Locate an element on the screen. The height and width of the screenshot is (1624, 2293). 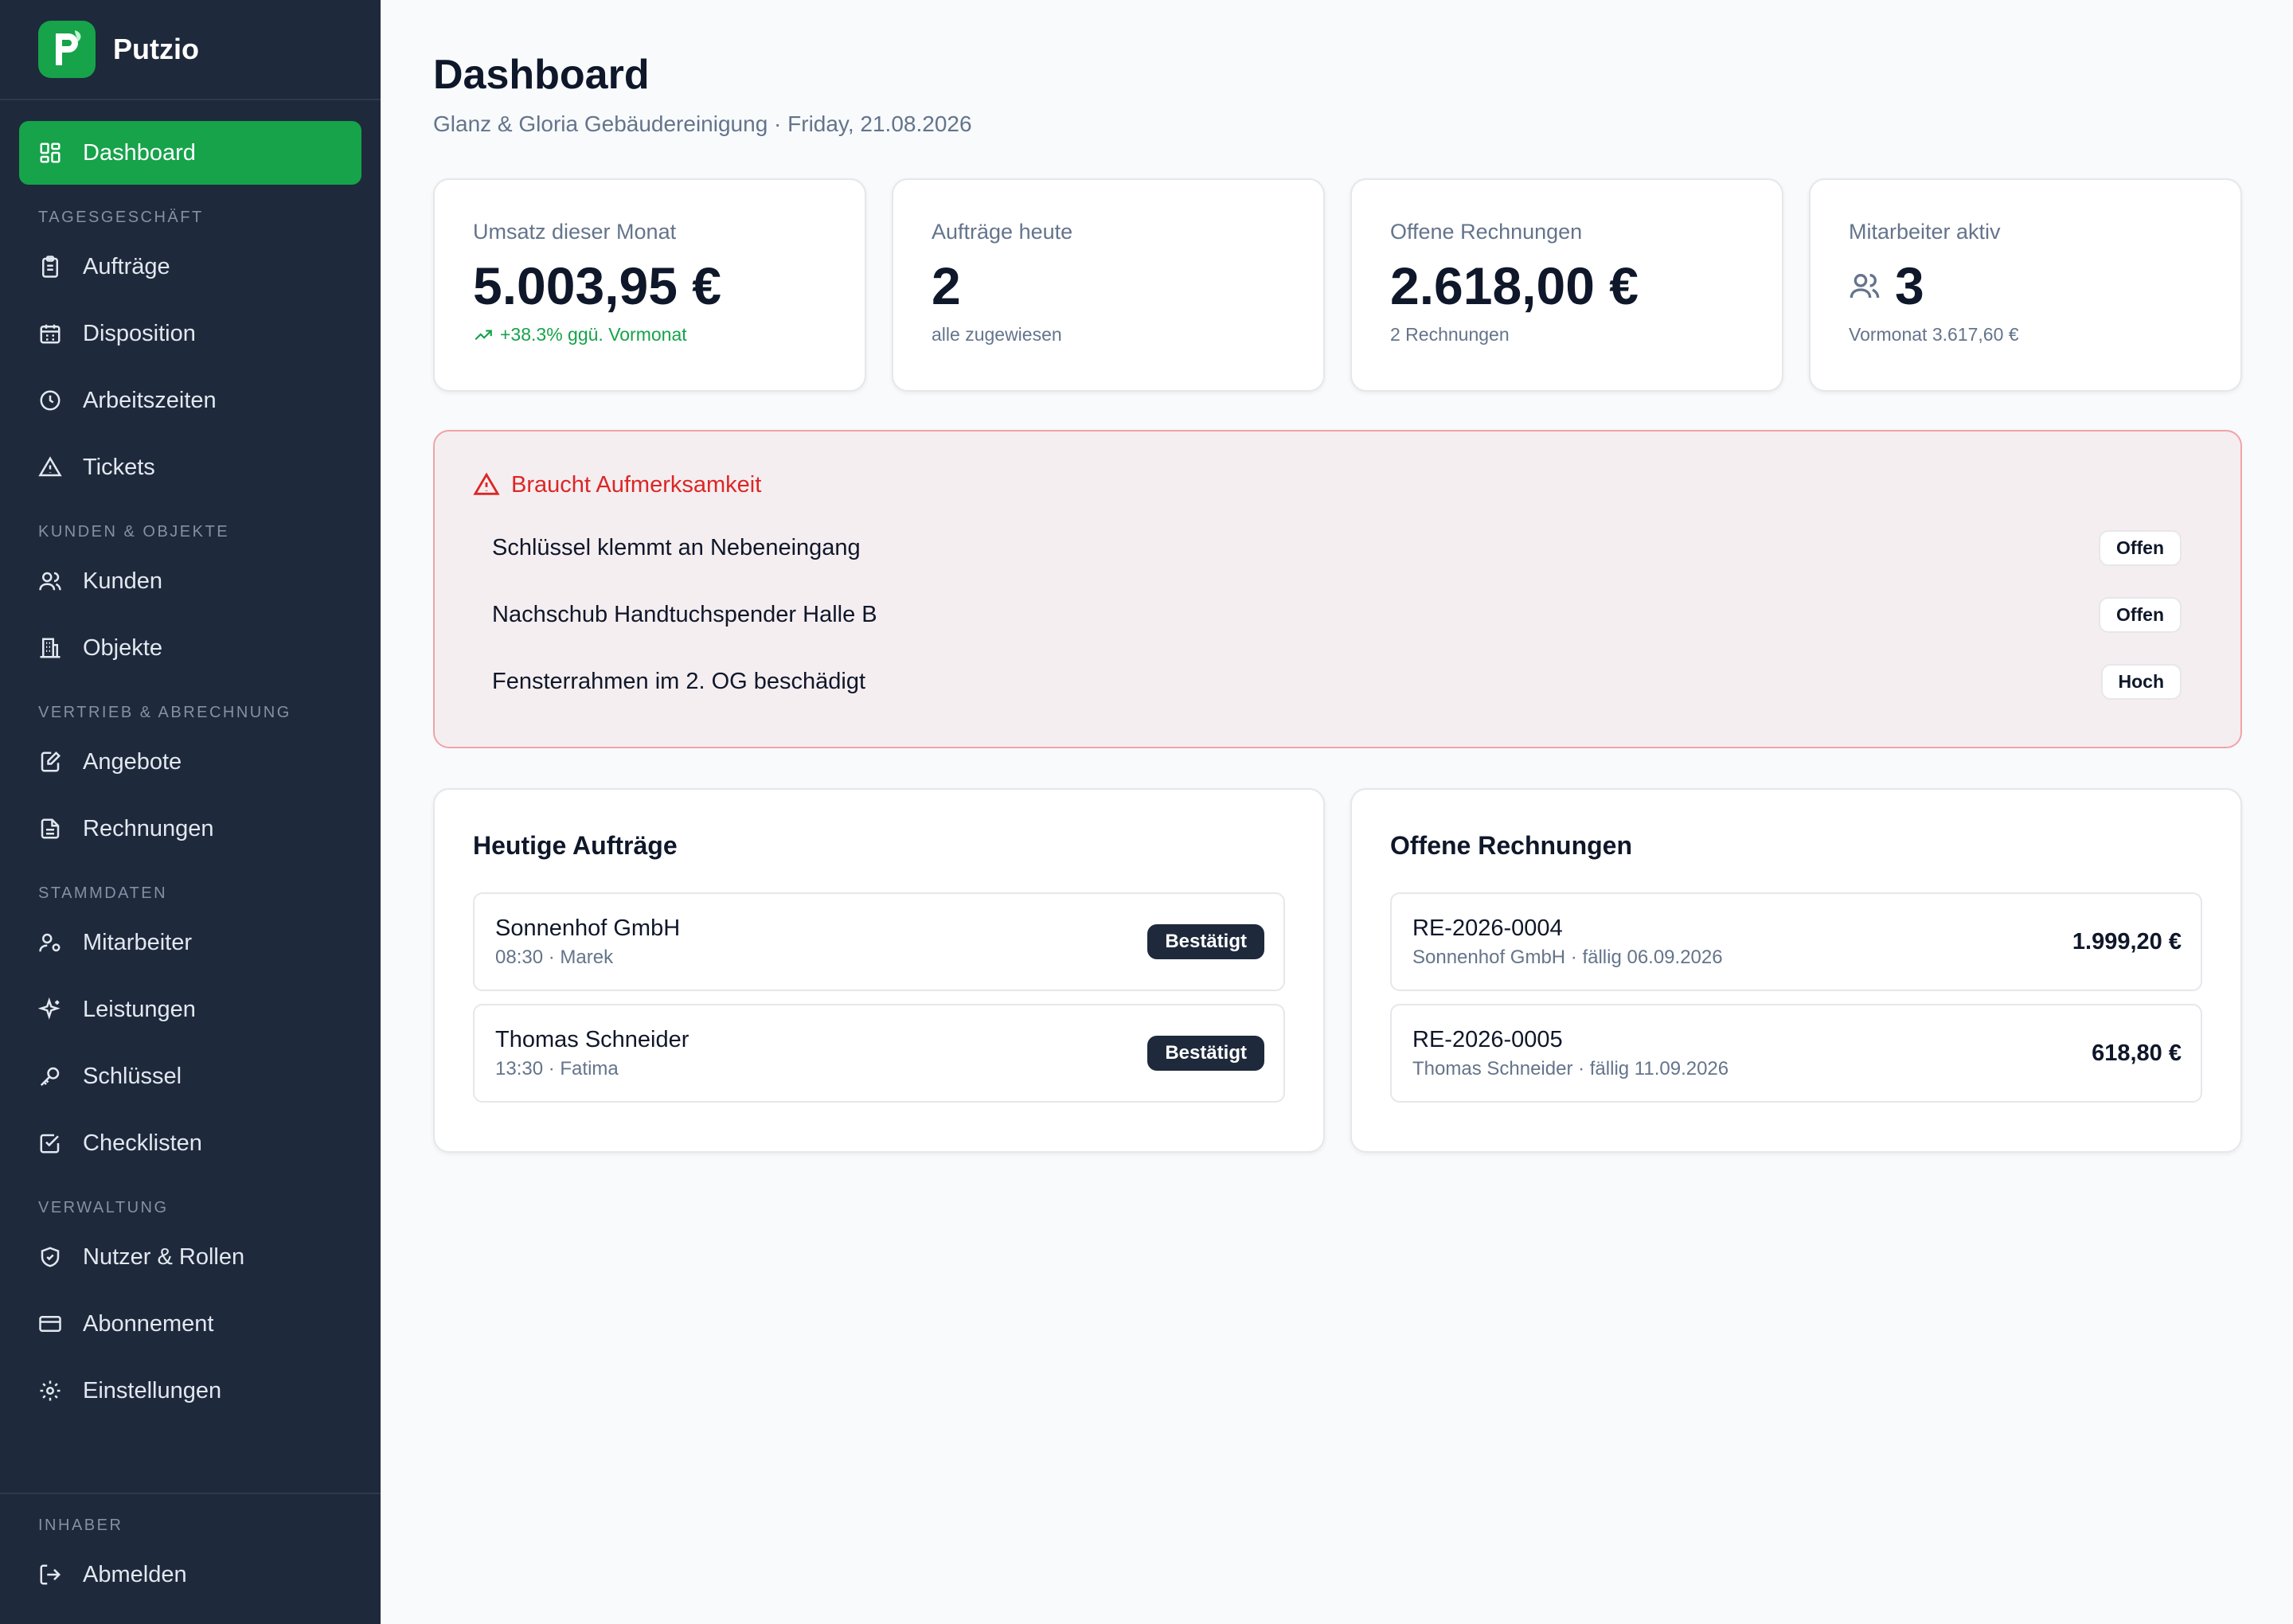
sidebar-item-abonnement: Abonnement is located at coordinates (190, 1324).